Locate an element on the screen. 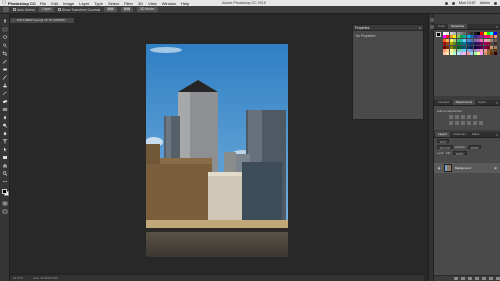 Image resolution: width=500 pixels, height=281 pixels. adjustment-layer-icon is located at coordinates (477, 278).